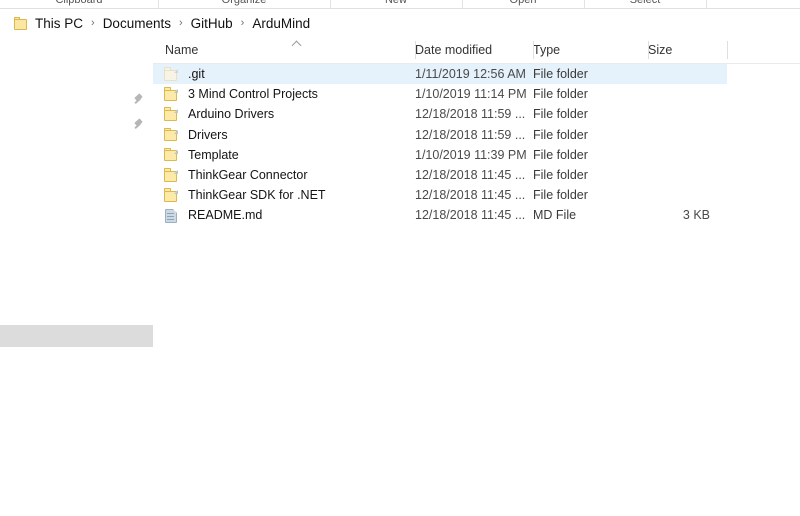 This screenshot has width=800, height=516. I want to click on breadcrumb-item-documents: Documents, so click(137, 23).